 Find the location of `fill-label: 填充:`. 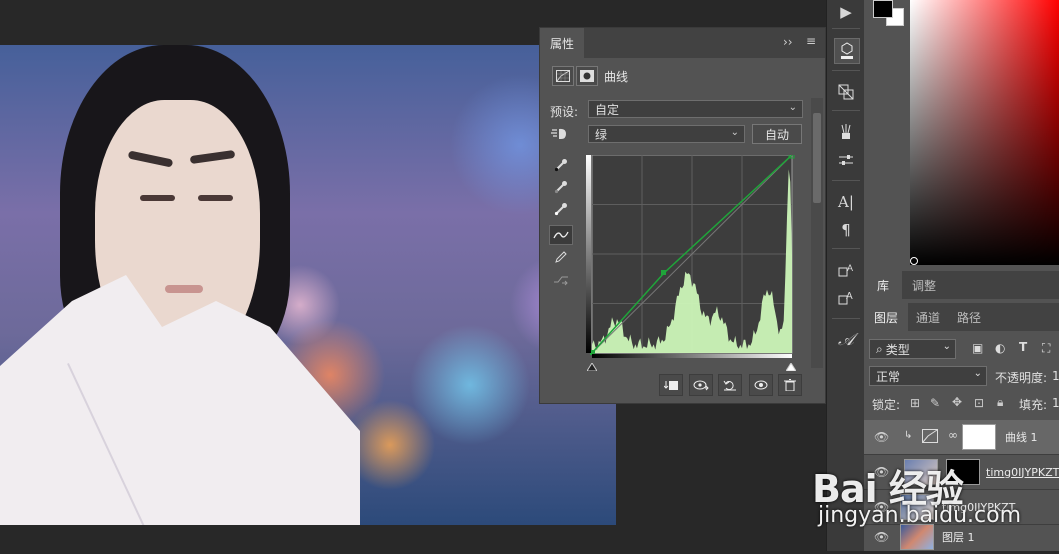

fill-label: 填充: is located at coordinates (1033, 405).